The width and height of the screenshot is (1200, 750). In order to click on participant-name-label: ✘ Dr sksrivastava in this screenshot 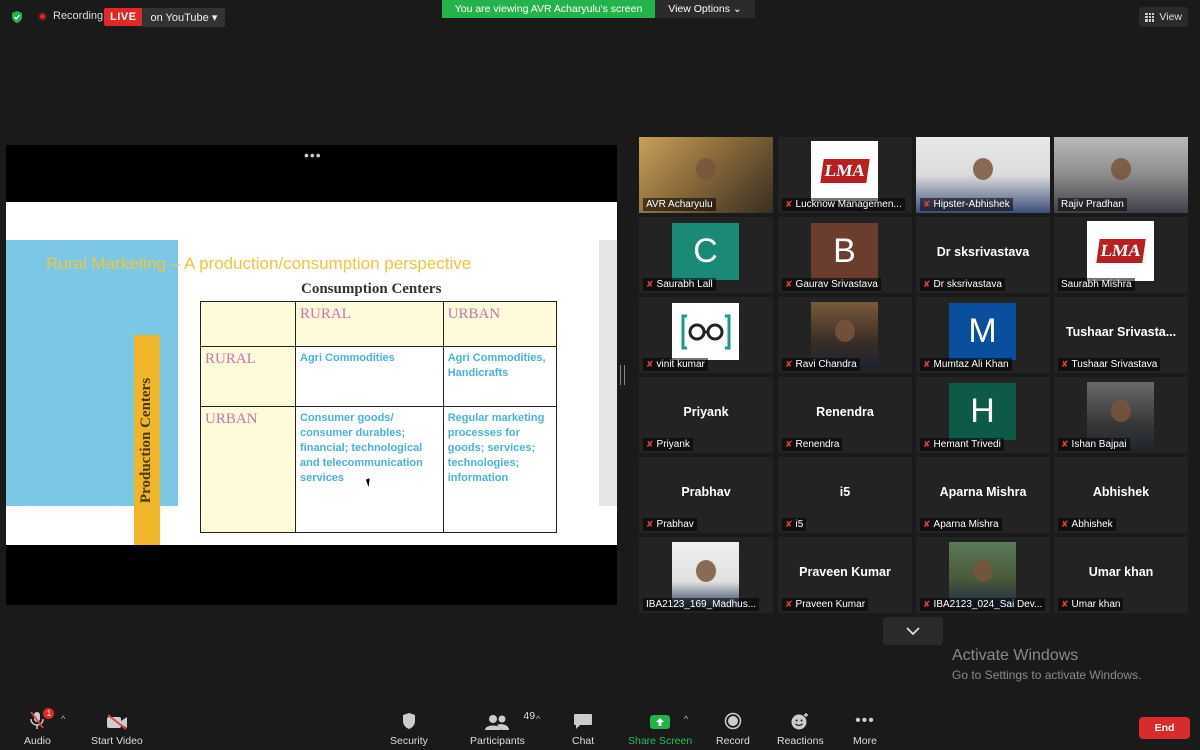, I will do `click(962, 284)`.